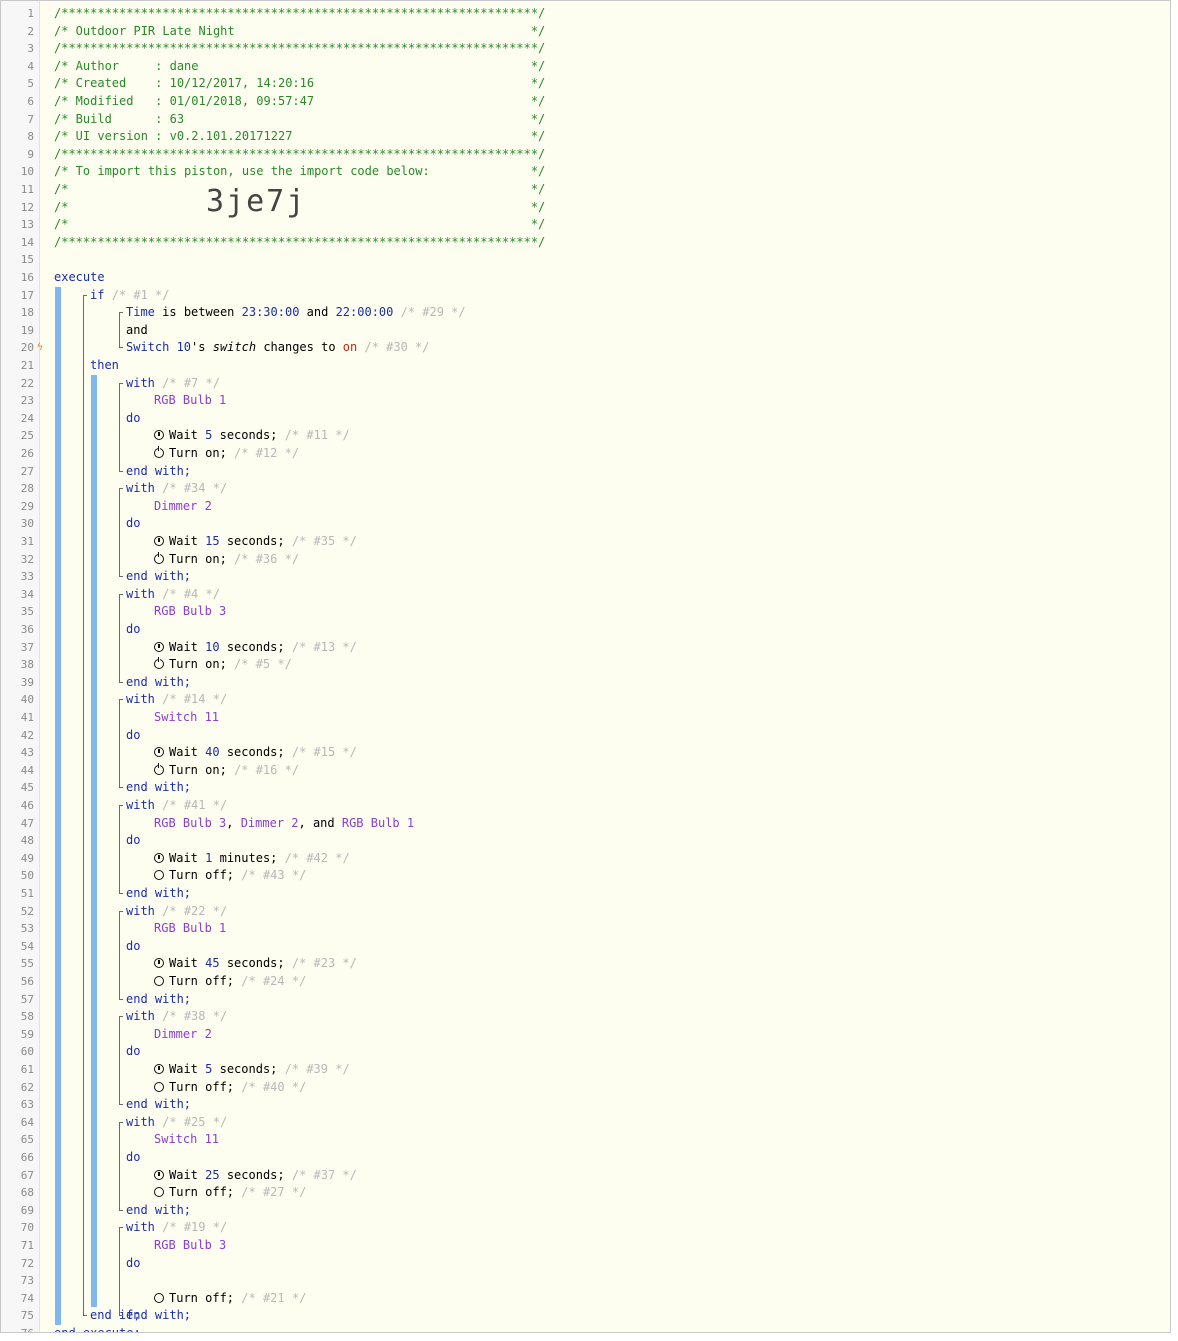 This screenshot has width=1178, height=1341. What do you see at coordinates (317, 435) in the screenshot?
I see `statement-comment: /* #11 */` at bounding box center [317, 435].